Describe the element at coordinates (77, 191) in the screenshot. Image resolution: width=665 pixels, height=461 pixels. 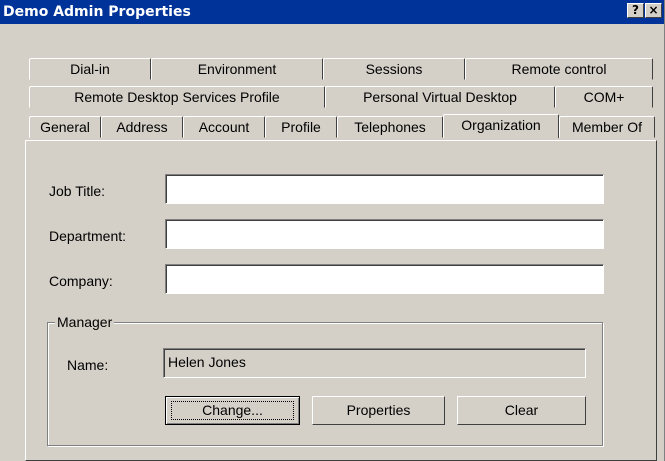
I see `job-title-label: Job Title:` at that location.